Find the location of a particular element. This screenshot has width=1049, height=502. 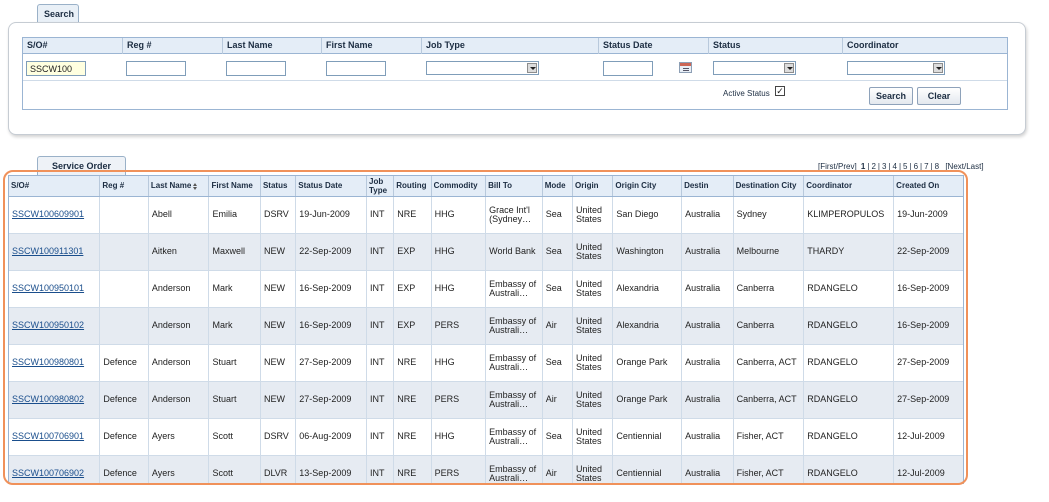

cell-so: SSCW100911301 is located at coordinates (55, 252).